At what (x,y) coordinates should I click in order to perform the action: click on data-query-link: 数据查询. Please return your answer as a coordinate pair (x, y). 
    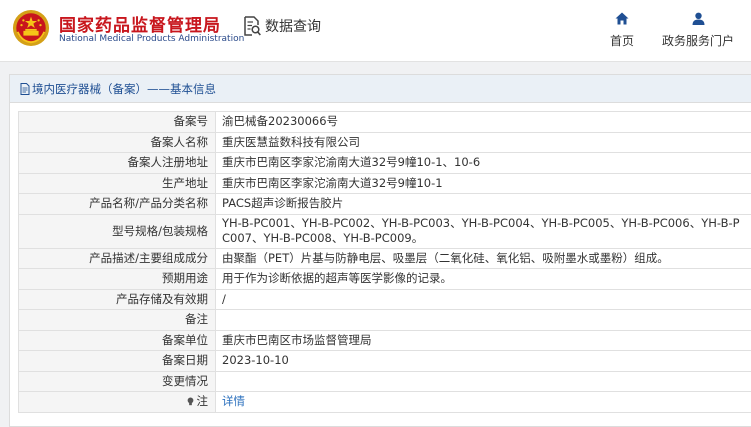
    Looking at the image, I should click on (282, 26).